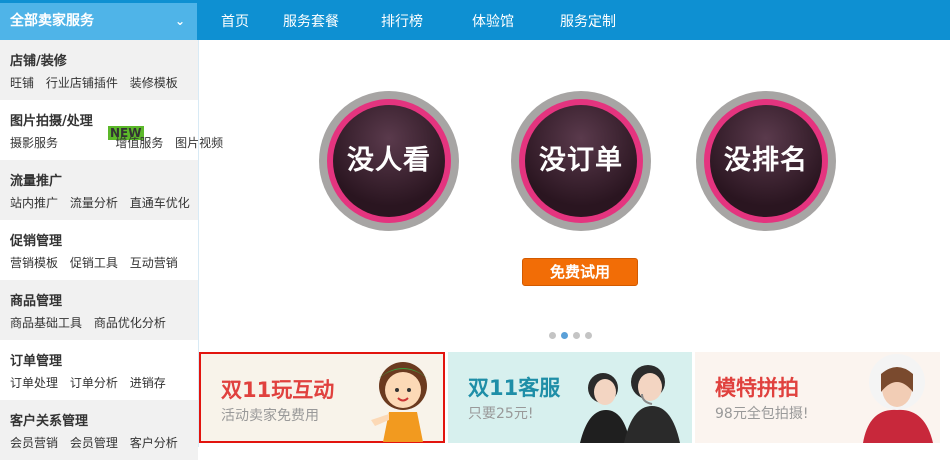 The width and height of the screenshot is (950, 460). I want to click on hero-circle-text: 没订单, so click(581, 161).